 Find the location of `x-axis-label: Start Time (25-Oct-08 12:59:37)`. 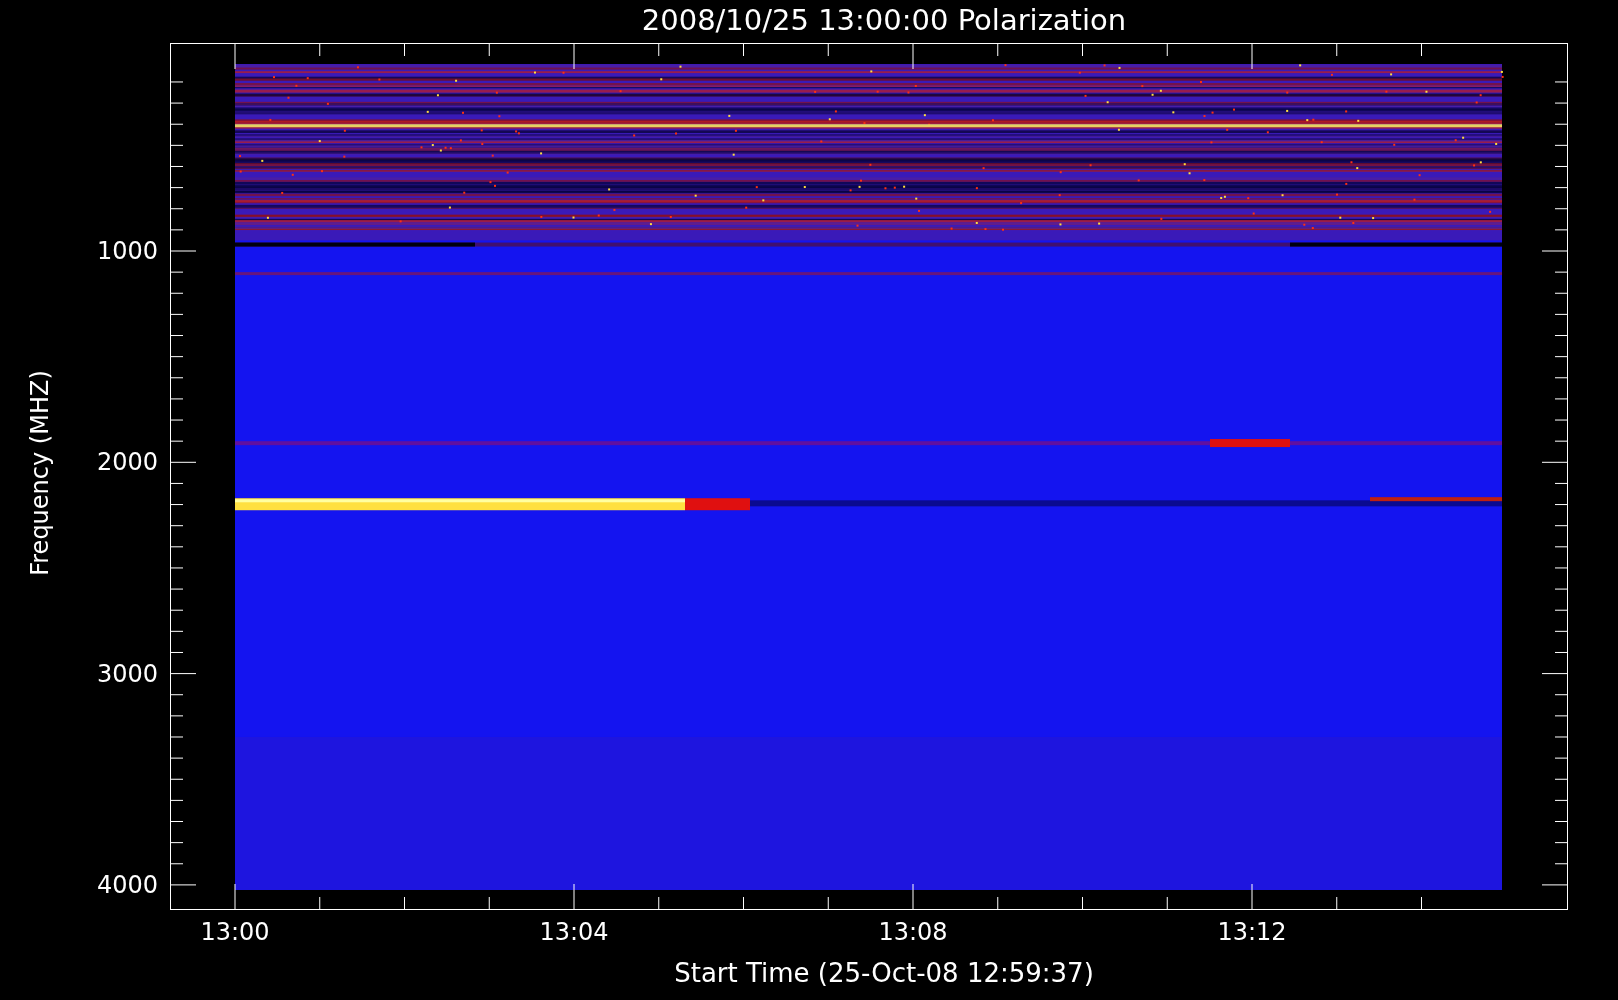

x-axis-label: Start Time (25-Oct-08 12:59:37) is located at coordinates (884, 973).